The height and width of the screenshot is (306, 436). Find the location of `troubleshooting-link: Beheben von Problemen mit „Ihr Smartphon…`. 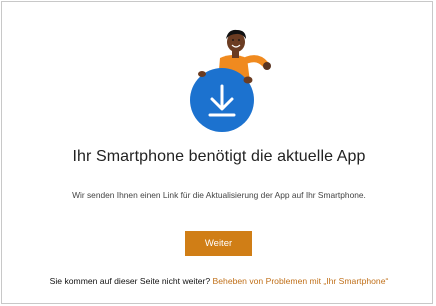

troubleshooting-link: Beheben von Problemen mit „Ihr Smartphon… is located at coordinates (301, 281).